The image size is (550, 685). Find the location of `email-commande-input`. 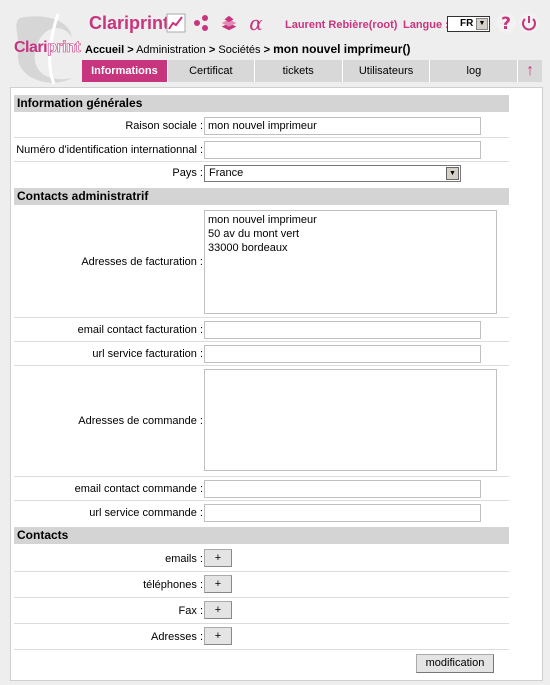

email-commande-input is located at coordinates (342, 489).